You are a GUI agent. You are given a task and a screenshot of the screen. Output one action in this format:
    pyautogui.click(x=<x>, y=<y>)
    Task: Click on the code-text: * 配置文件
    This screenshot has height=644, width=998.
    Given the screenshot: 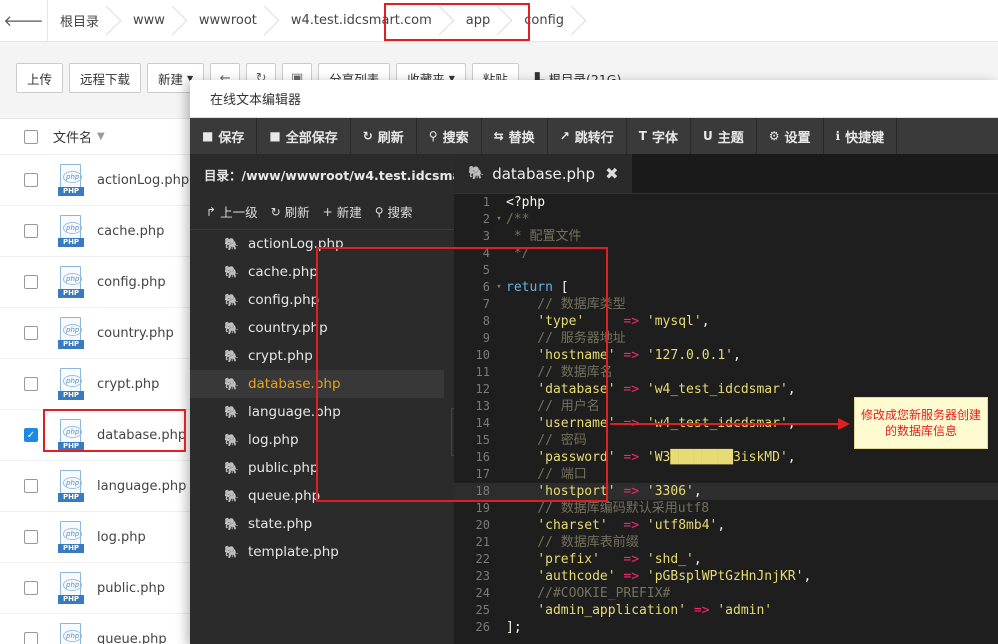 What is the action you would take?
    pyautogui.click(x=544, y=236)
    